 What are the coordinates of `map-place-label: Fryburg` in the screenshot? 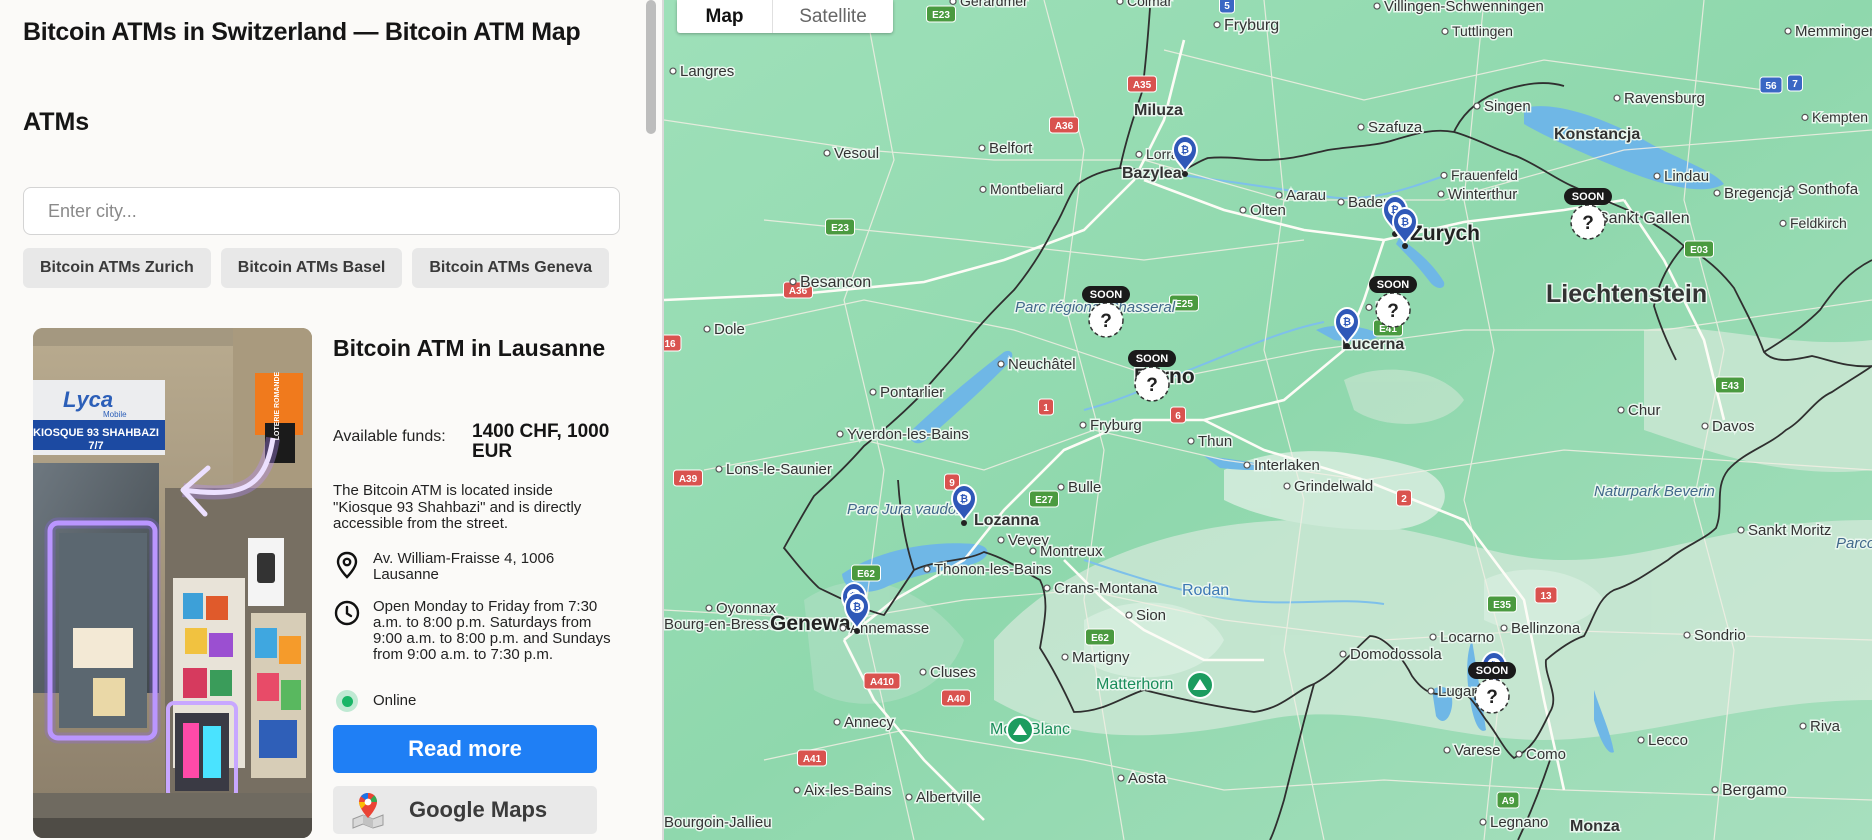 It's located at (1116, 425).